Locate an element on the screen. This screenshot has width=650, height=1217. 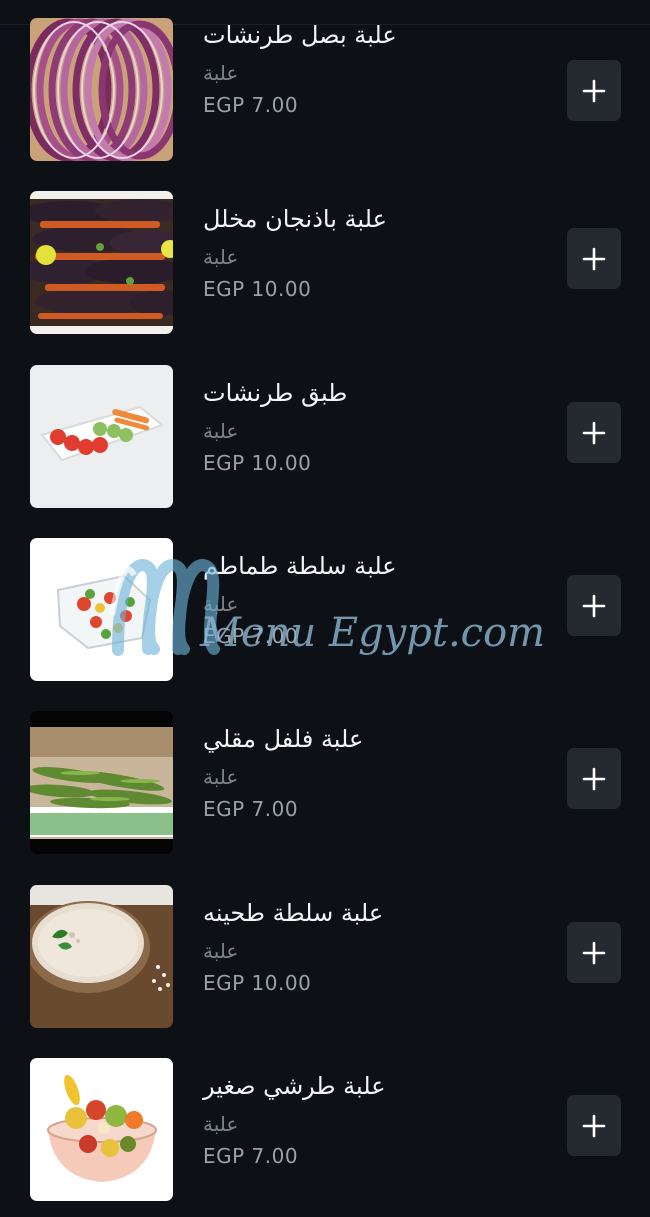
item-title: طبق طرنشات is located at coordinates (275, 393).